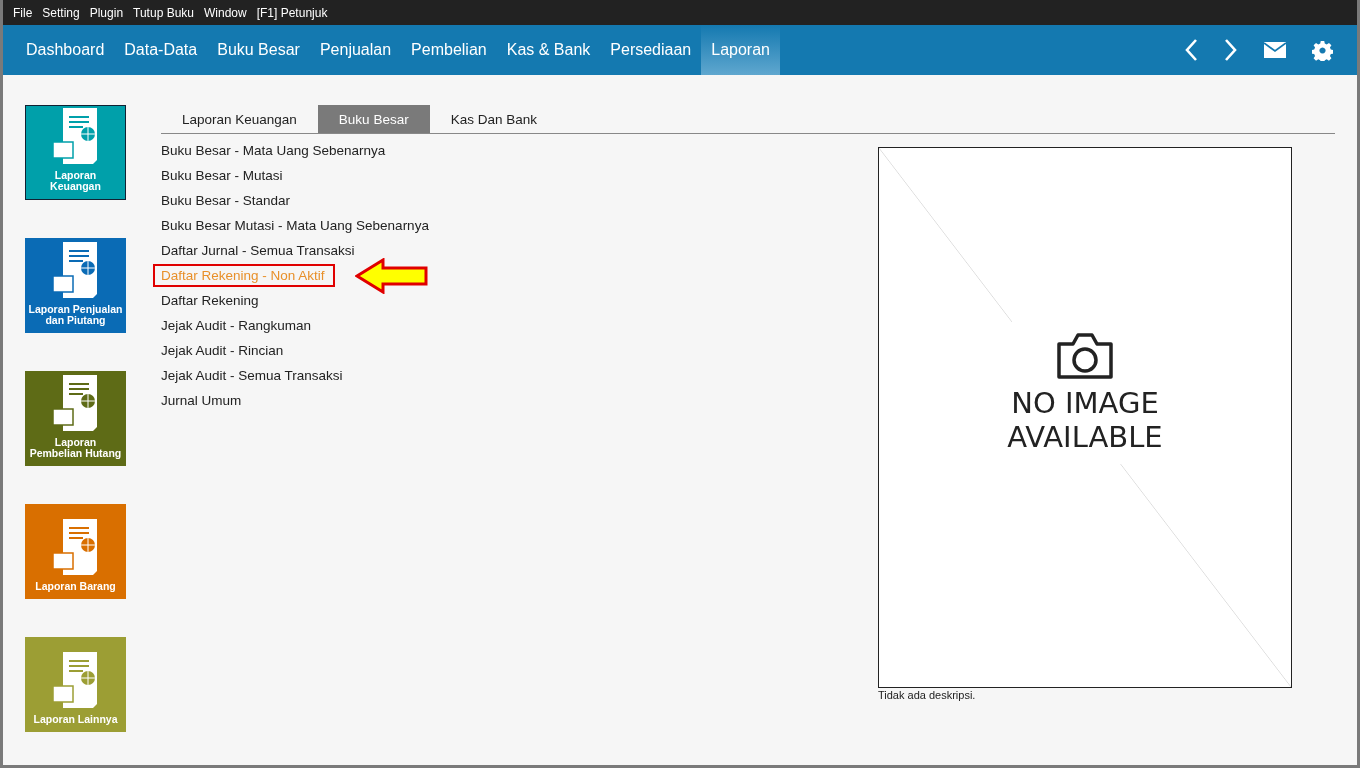  Describe the element at coordinates (65, 50) in the screenshot. I see `nav-tab: Dashboard` at that location.